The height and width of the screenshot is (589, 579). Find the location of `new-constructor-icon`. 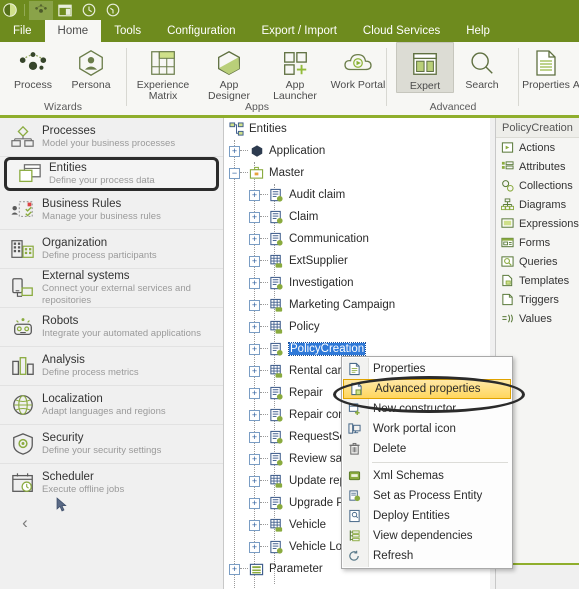

new-constructor-icon is located at coordinates (354, 409).